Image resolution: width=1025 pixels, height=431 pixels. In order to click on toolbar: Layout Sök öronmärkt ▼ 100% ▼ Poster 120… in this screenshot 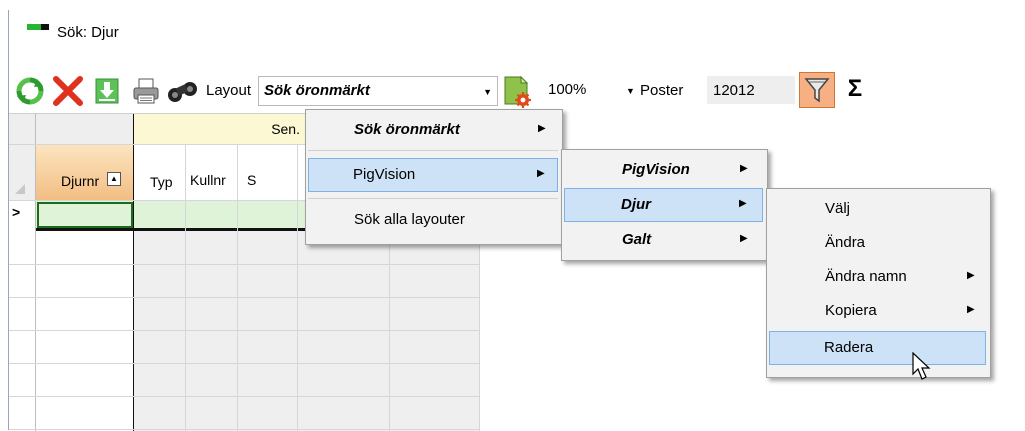, I will do `click(517, 90)`.